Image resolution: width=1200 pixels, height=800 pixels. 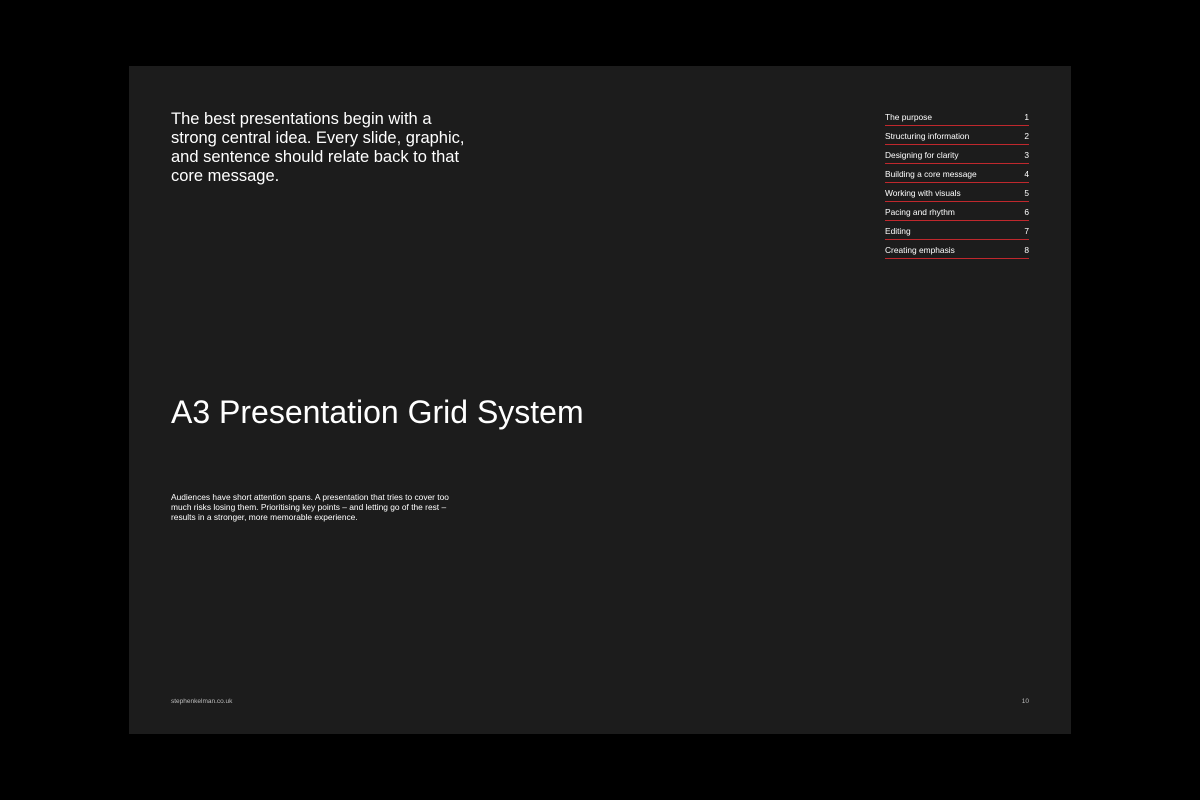 I want to click on toc-item-number: 3, so click(x=1026, y=155).